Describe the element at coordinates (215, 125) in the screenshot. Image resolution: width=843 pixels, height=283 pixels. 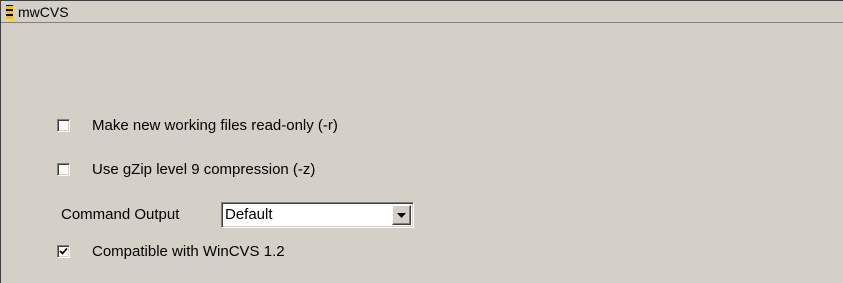
I see `read-only-label: Make new working files read-only (-r)` at that location.